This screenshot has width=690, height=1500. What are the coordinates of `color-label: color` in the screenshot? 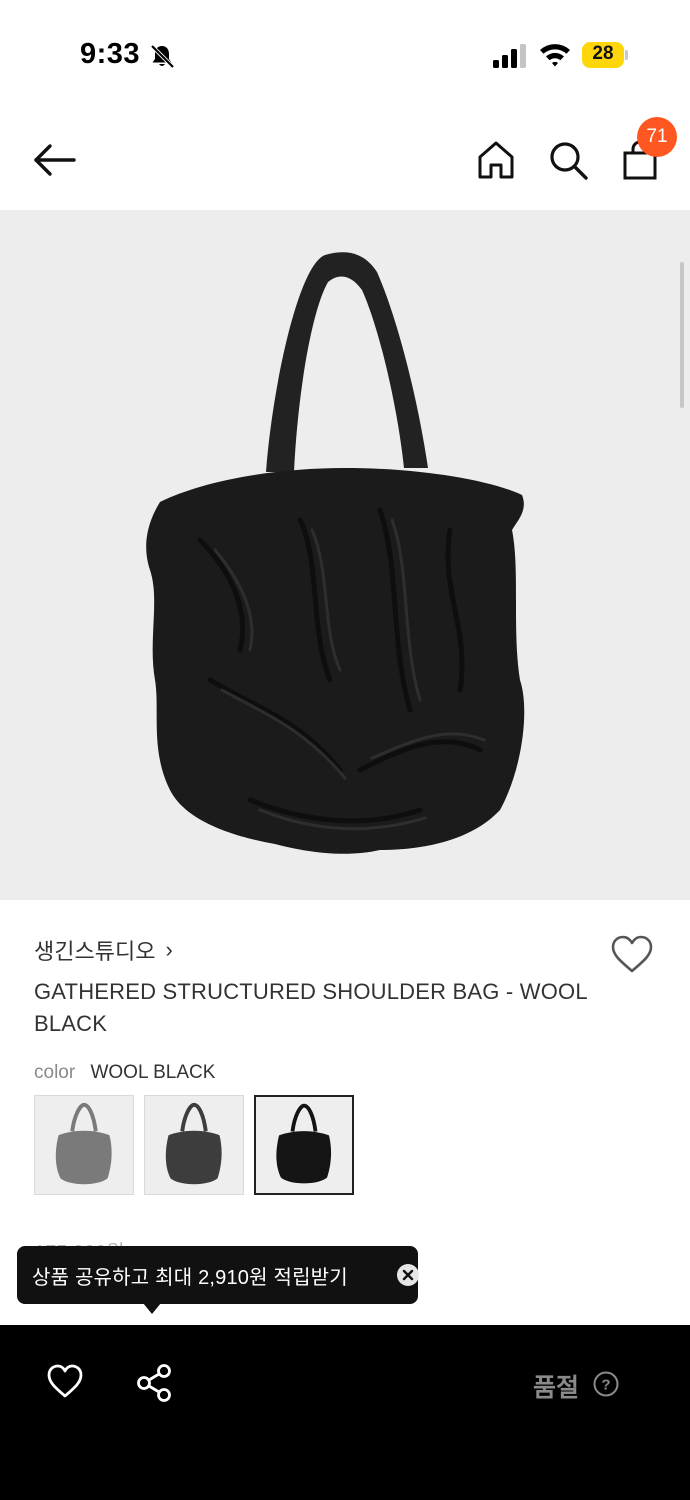 It's located at (55, 1072).